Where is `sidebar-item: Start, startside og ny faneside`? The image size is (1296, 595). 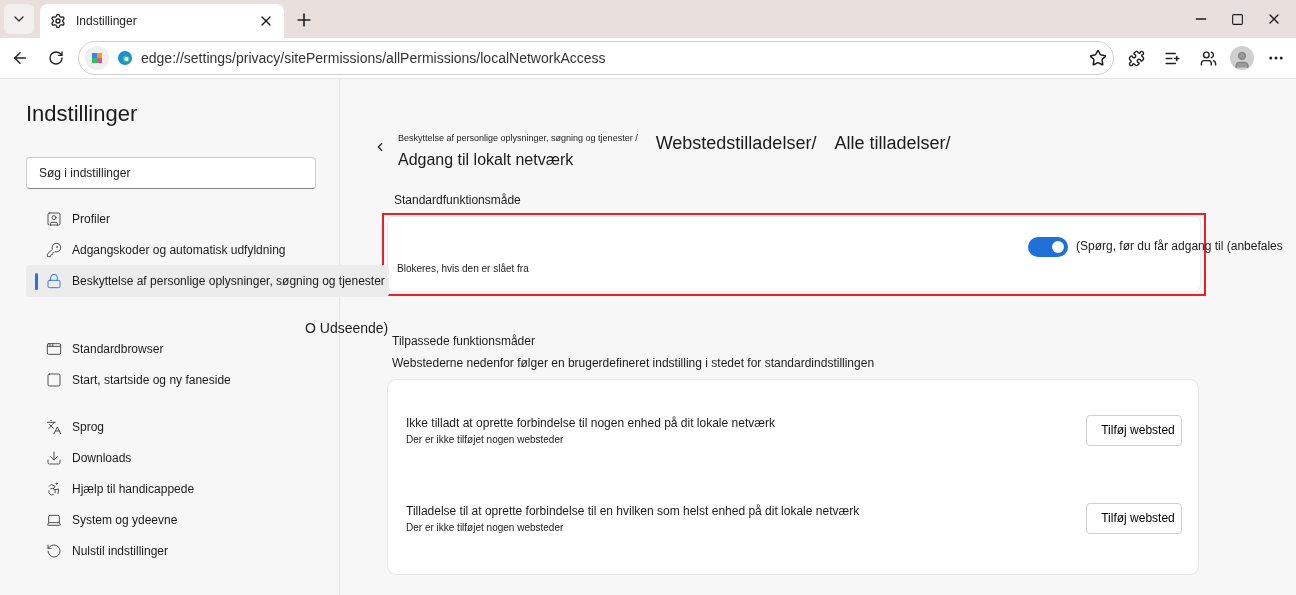 sidebar-item: Start, startside og ny faneside is located at coordinates (170, 379).